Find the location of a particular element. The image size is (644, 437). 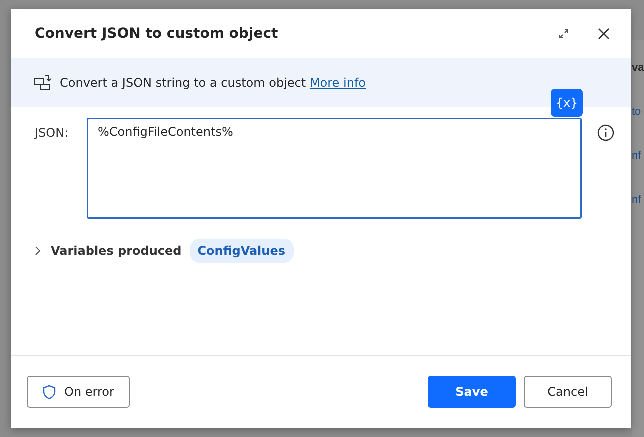

dialog-title: Convert JSON to custom object is located at coordinates (157, 34).